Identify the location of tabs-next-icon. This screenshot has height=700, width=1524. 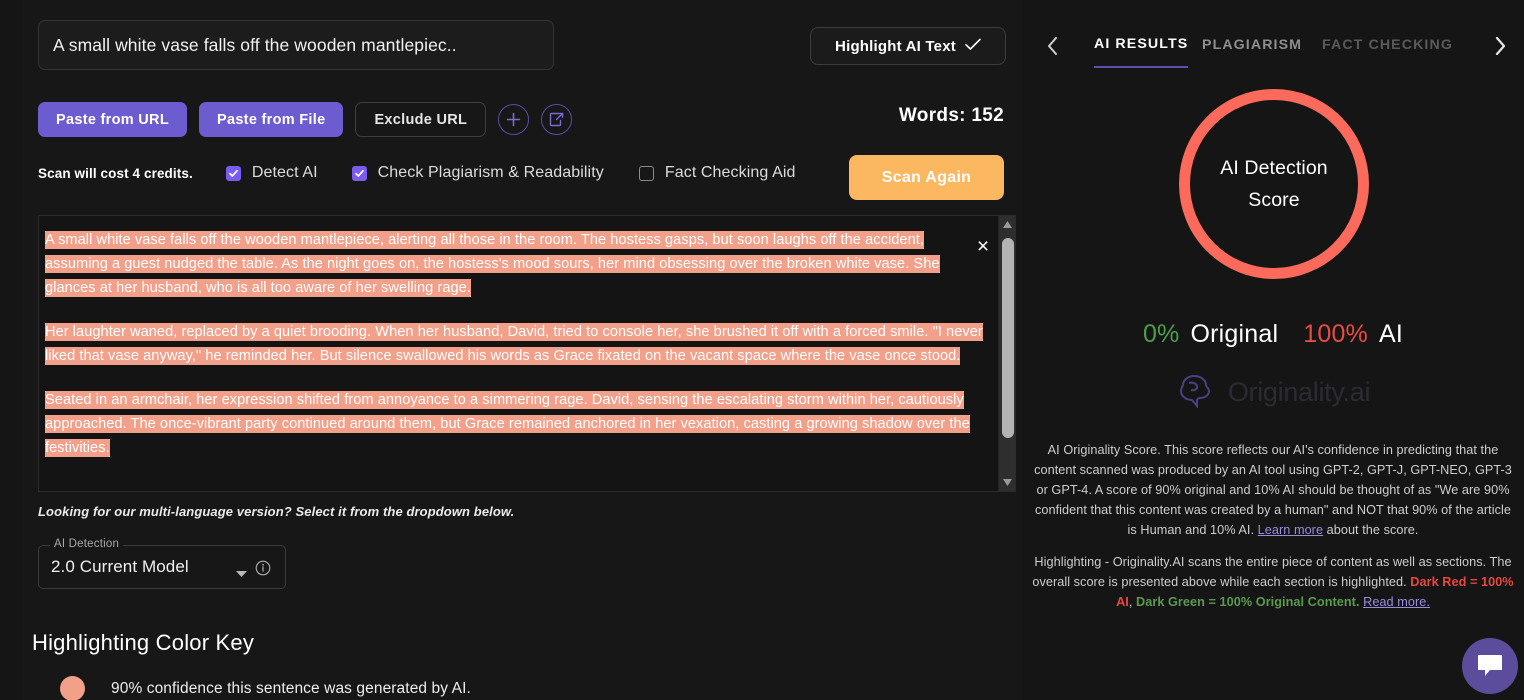
(1500, 46).